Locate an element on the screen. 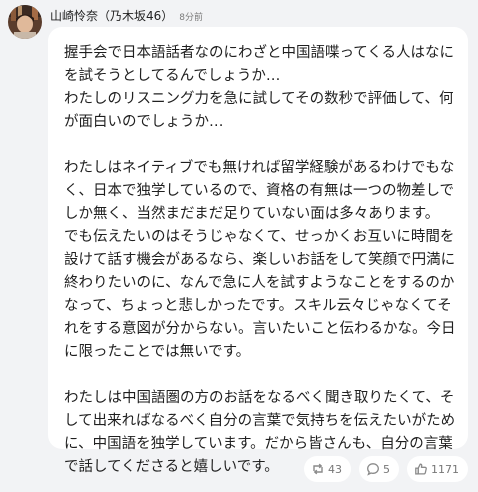 The width and height of the screenshot is (478, 492). post-actions: 43 5 1171 is located at coordinates (386, 469).